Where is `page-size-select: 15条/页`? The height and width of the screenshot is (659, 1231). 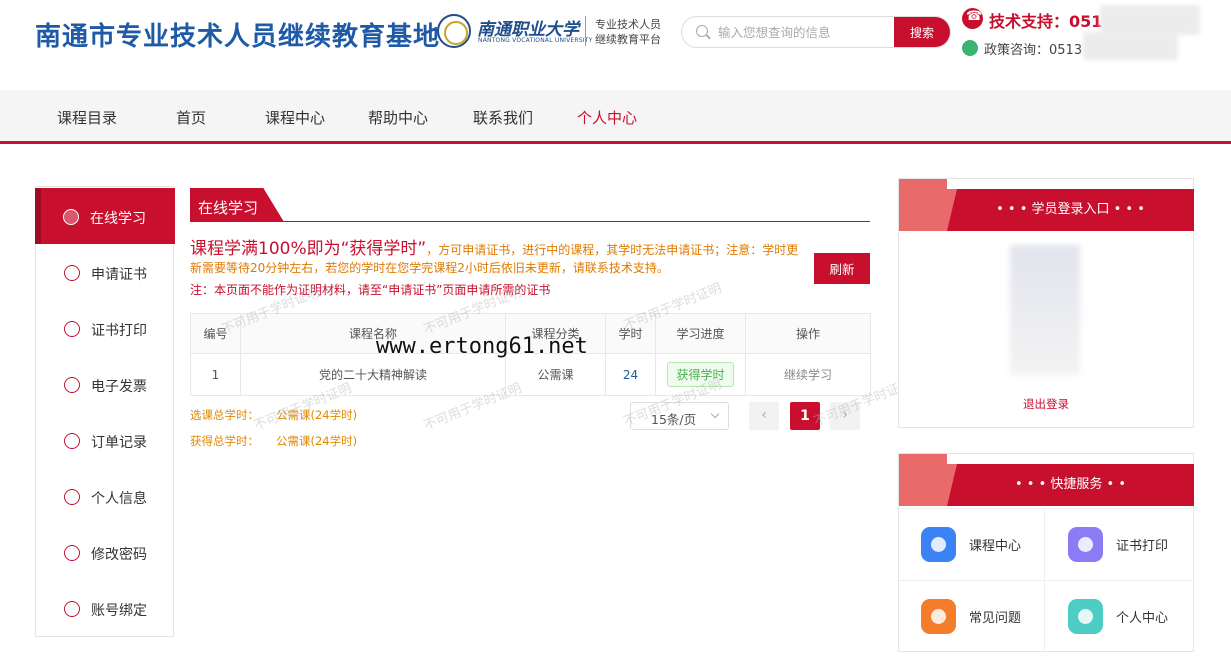 page-size-select: 15条/页 is located at coordinates (679, 416).